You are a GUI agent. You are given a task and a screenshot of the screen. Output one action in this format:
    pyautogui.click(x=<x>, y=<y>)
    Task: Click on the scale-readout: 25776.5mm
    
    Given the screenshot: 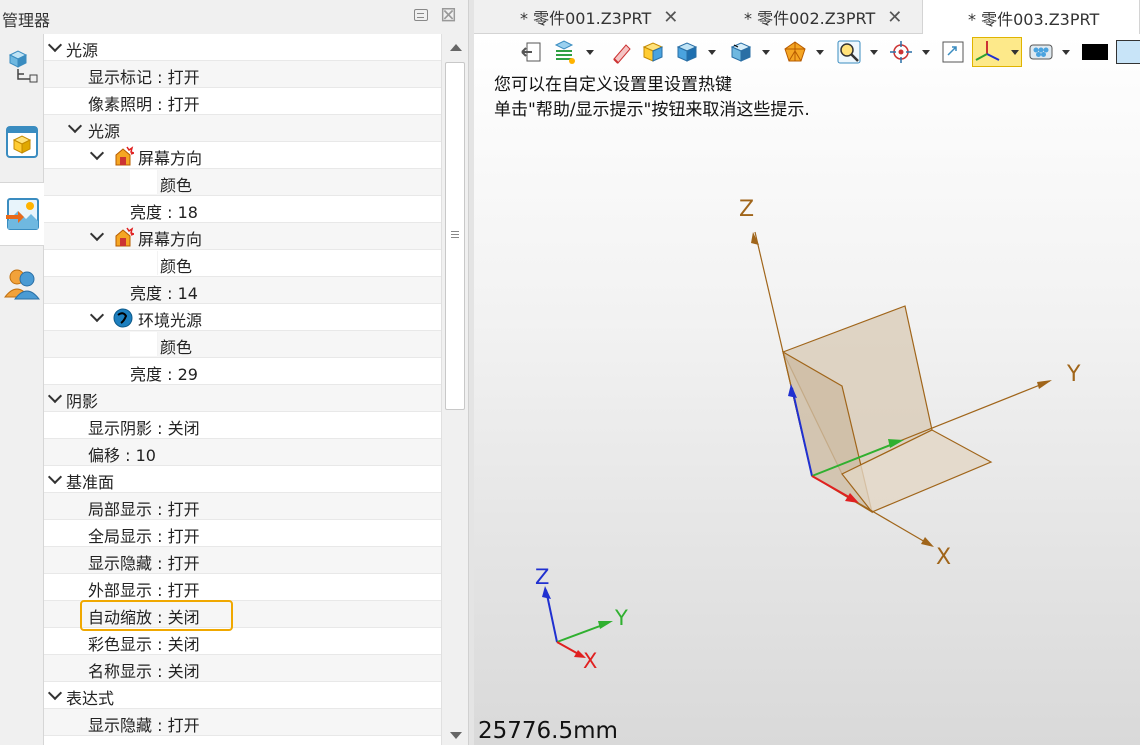 What is the action you would take?
    pyautogui.click(x=548, y=731)
    